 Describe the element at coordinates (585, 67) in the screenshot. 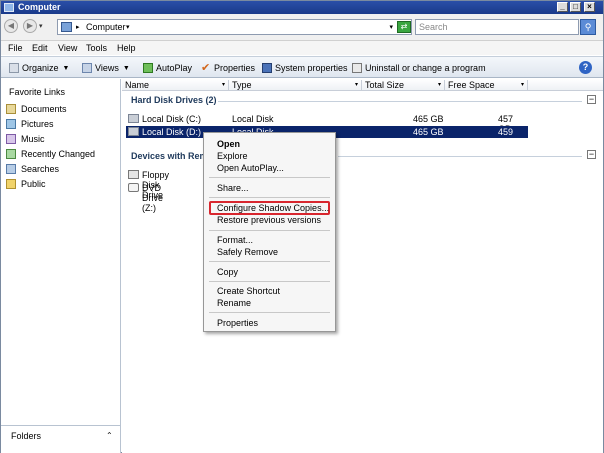

I see `help-icon: ?` at that location.